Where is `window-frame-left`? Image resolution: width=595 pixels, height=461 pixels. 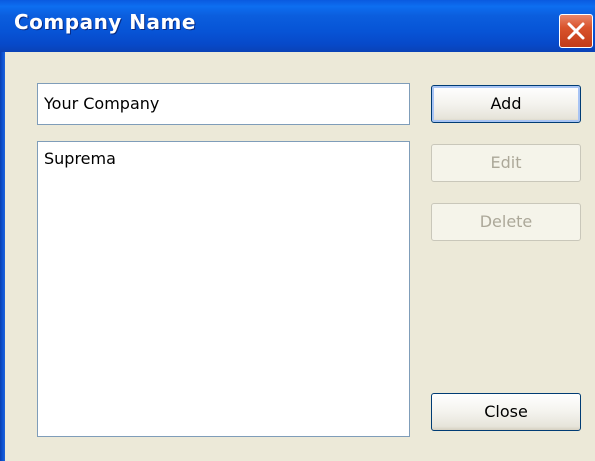
window-frame-left is located at coordinates (2, 256).